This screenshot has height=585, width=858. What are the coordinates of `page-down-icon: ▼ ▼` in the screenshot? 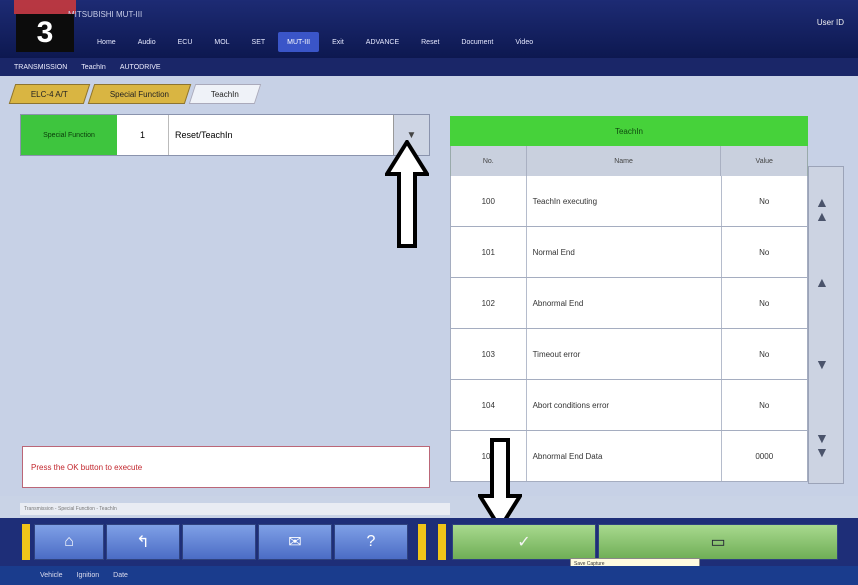 It's located at (822, 445).